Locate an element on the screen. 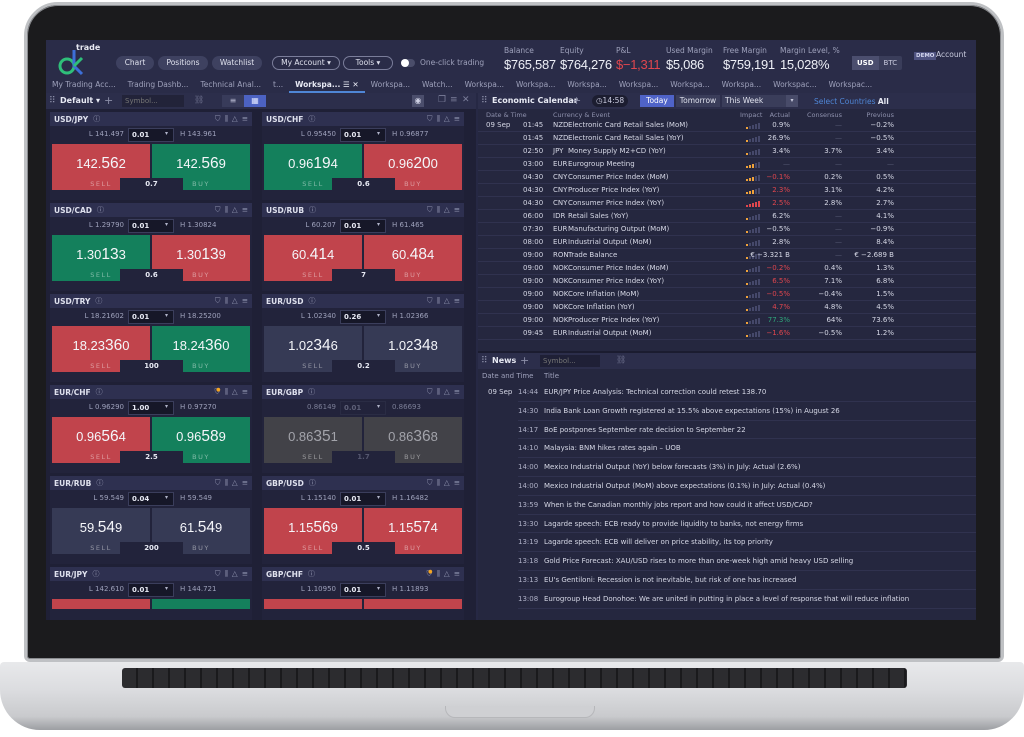 This screenshot has height=737, width=1024. add-watchlist-icon: + is located at coordinates (108, 100).